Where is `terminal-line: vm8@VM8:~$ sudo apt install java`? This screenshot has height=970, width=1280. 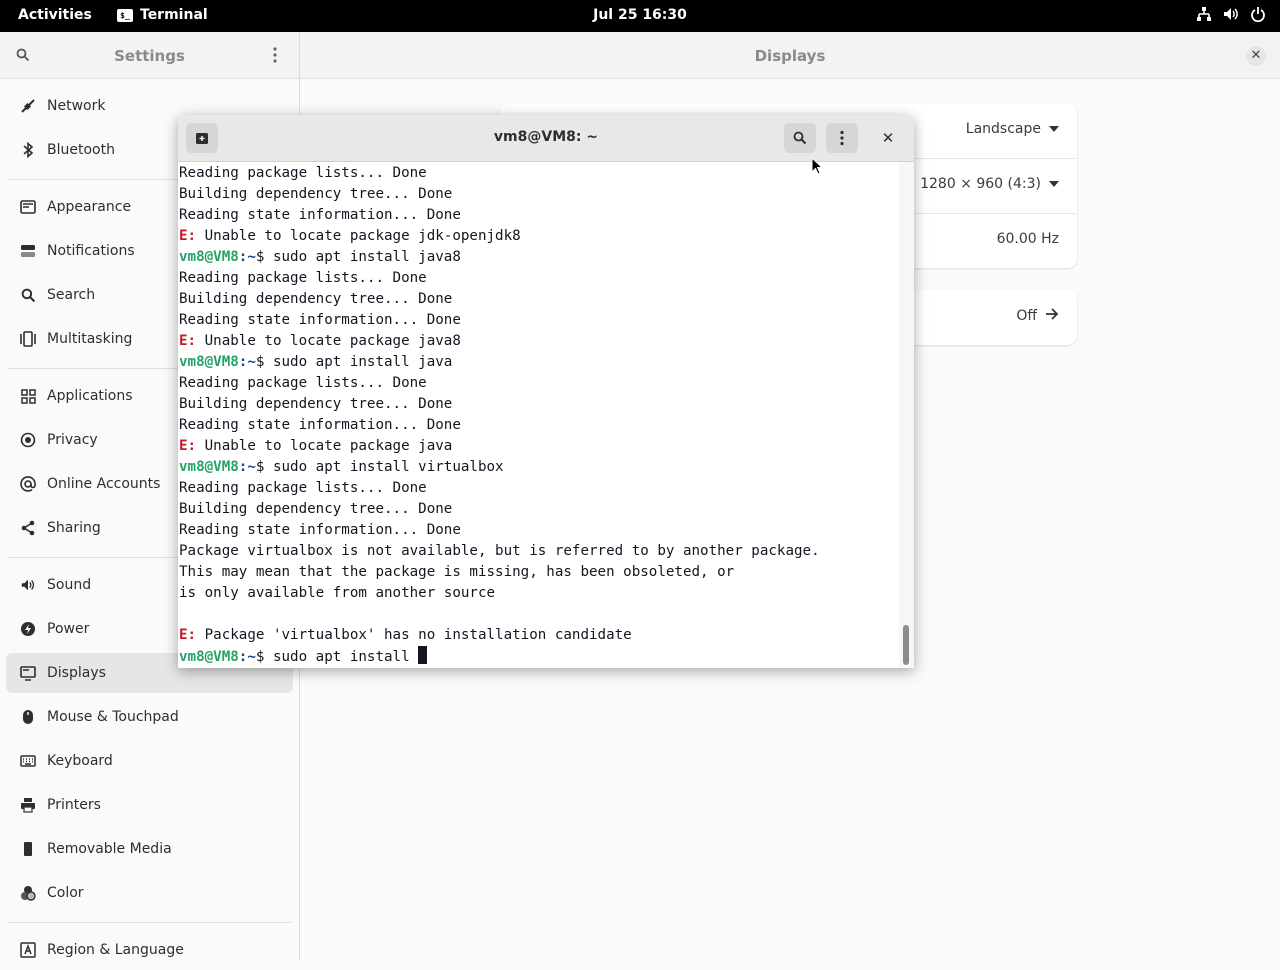
terminal-line: vm8@VM8:~$ sudo apt install java is located at coordinates (315, 362).